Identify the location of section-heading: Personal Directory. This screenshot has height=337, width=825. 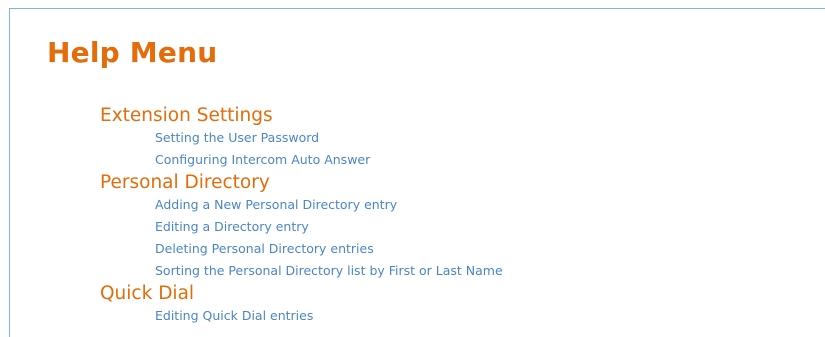
(185, 182).